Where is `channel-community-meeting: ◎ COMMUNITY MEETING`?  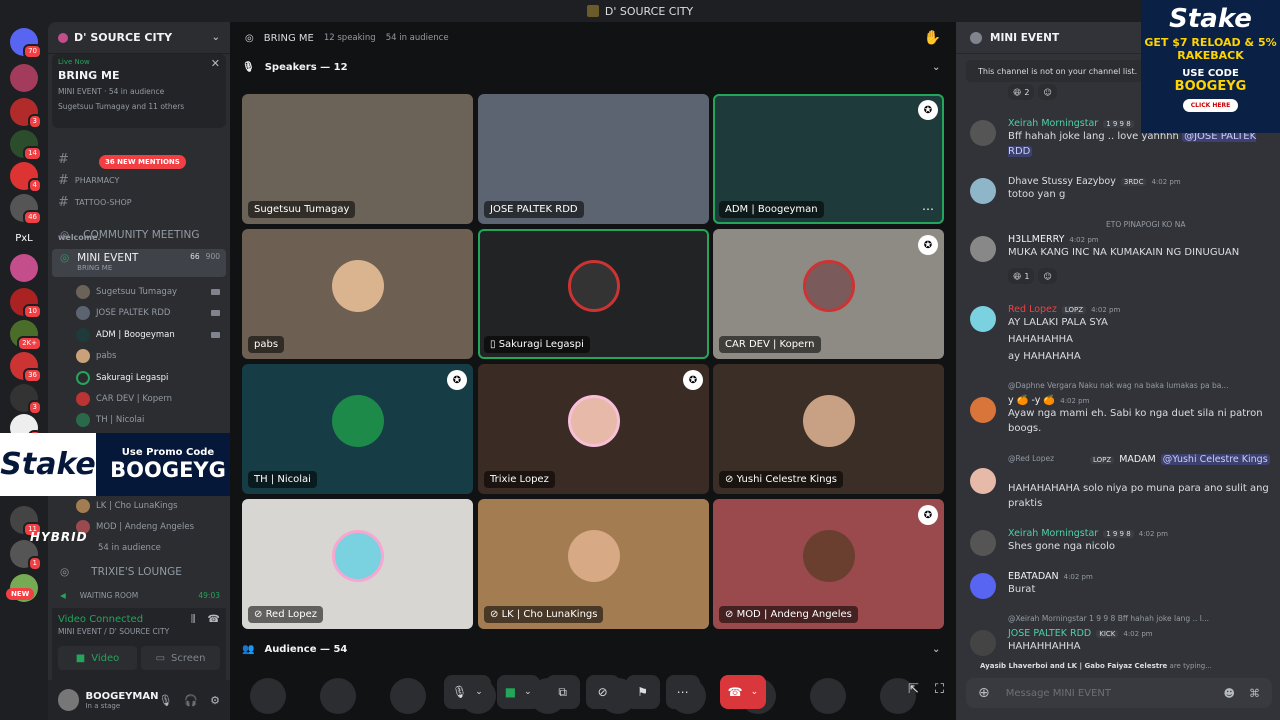 channel-community-meeting: ◎ COMMUNITY MEETING is located at coordinates (139, 235).